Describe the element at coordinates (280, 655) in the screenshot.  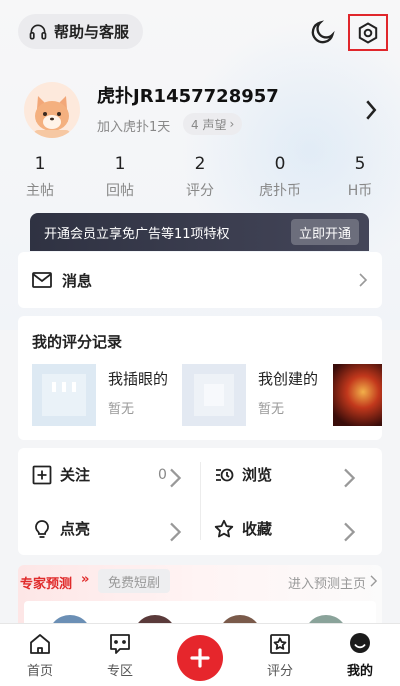
I see `nav-rating: 评分` at that location.